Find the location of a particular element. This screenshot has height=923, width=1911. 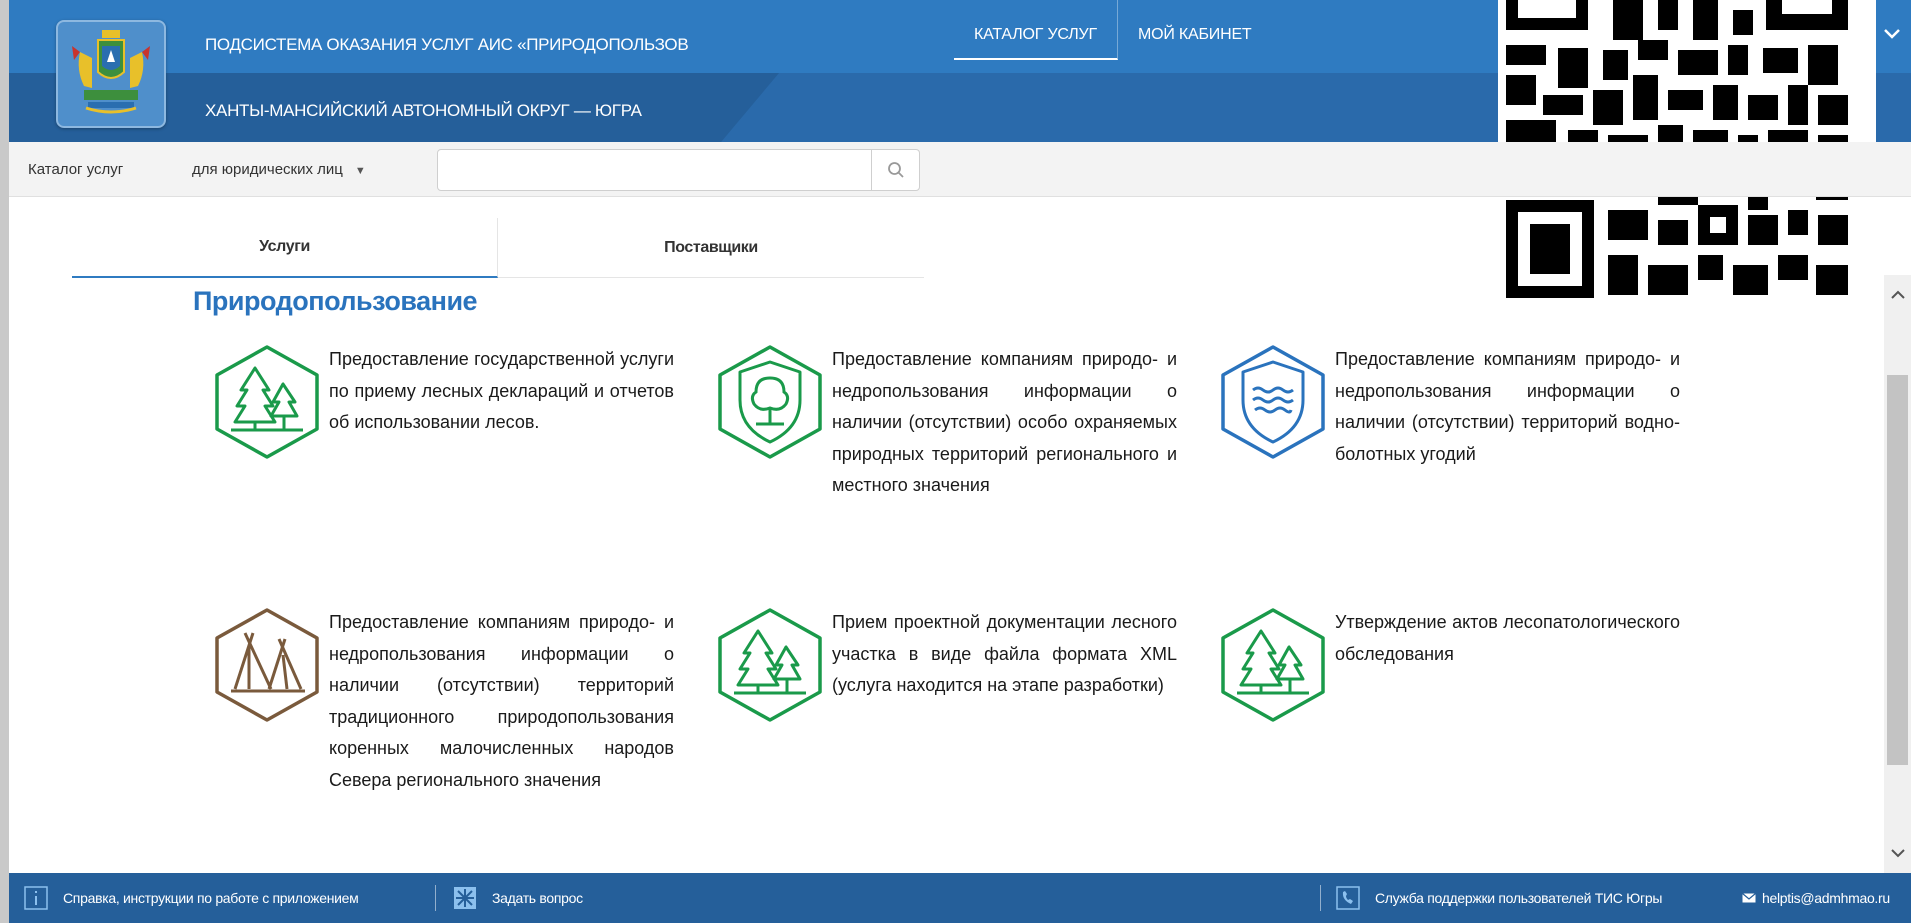

search-box is located at coordinates (678, 170).